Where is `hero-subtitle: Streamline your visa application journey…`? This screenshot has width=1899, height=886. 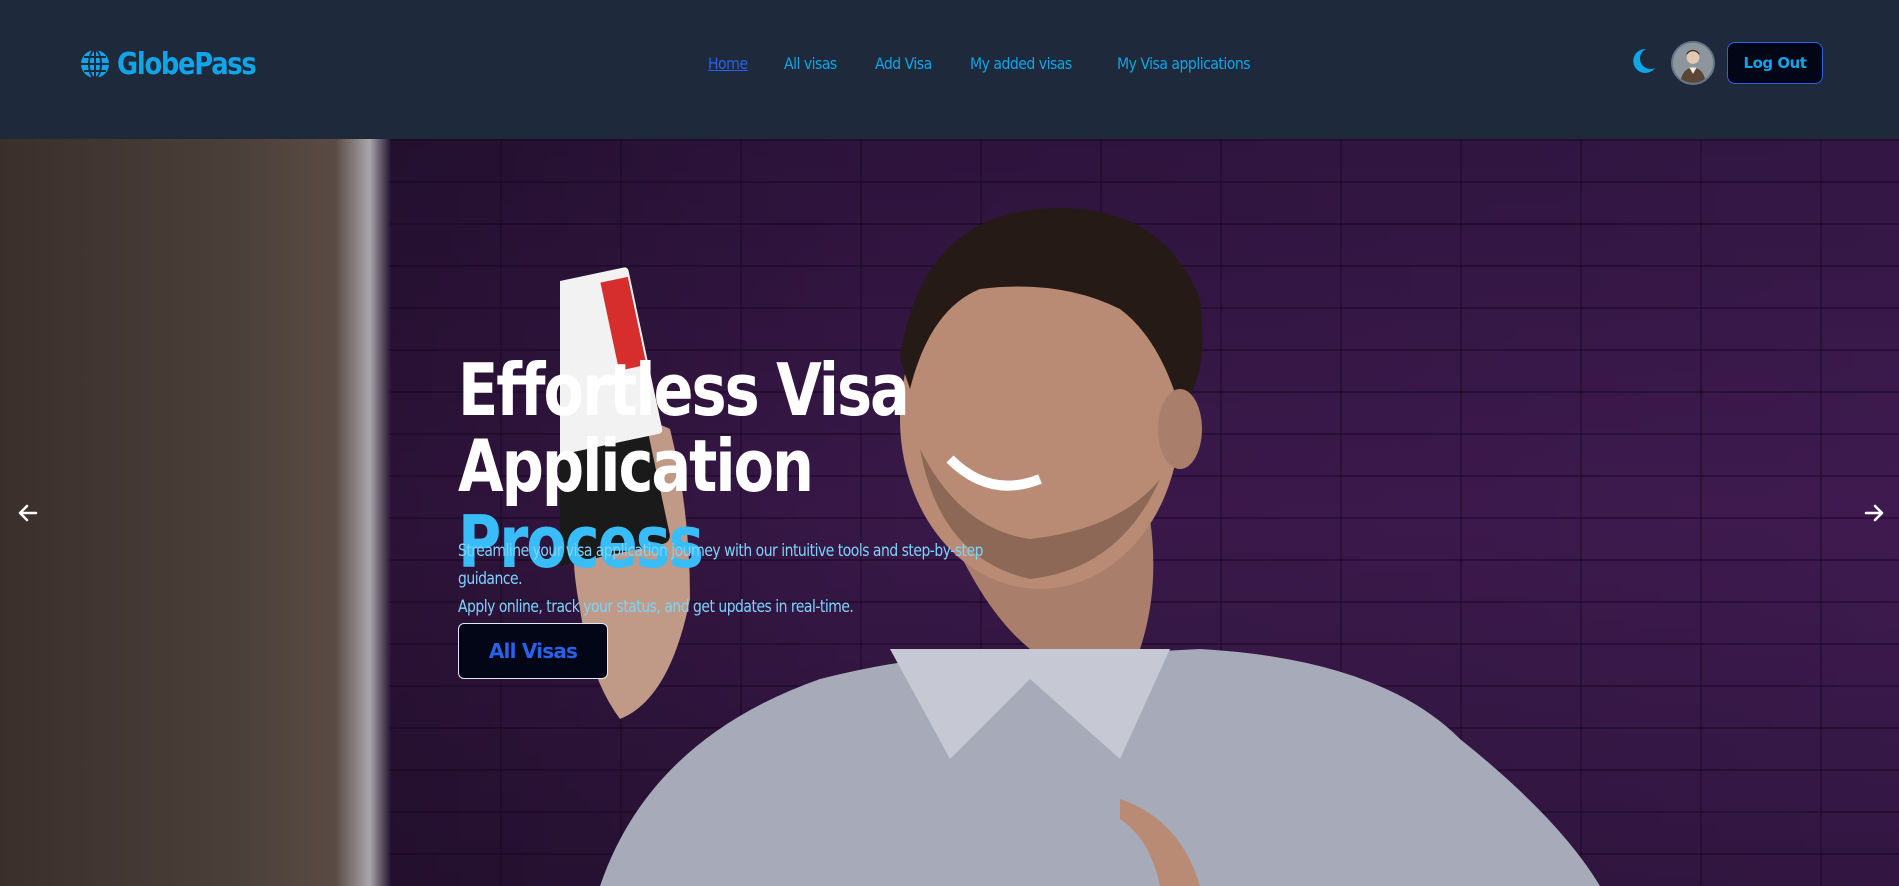
hero-subtitle: Streamline your visa application journey… is located at coordinates (745, 579).